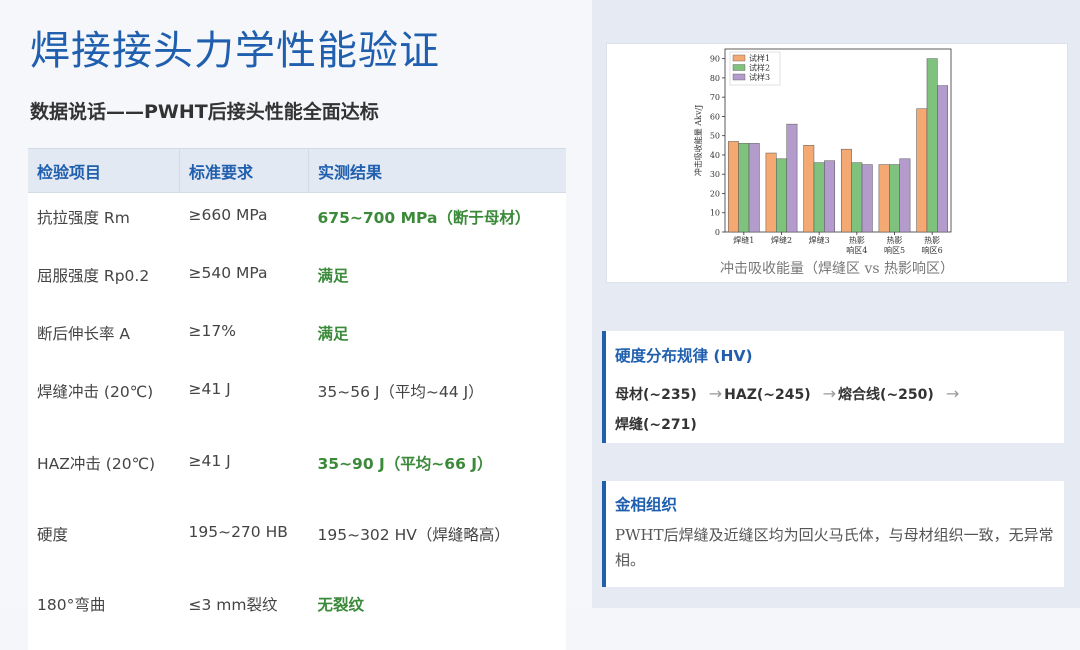 The height and width of the screenshot is (650, 1080). What do you see at coordinates (932, 250) in the screenshot?
I see `x-tick-label: 响区6` at bounding box center [932, 250].